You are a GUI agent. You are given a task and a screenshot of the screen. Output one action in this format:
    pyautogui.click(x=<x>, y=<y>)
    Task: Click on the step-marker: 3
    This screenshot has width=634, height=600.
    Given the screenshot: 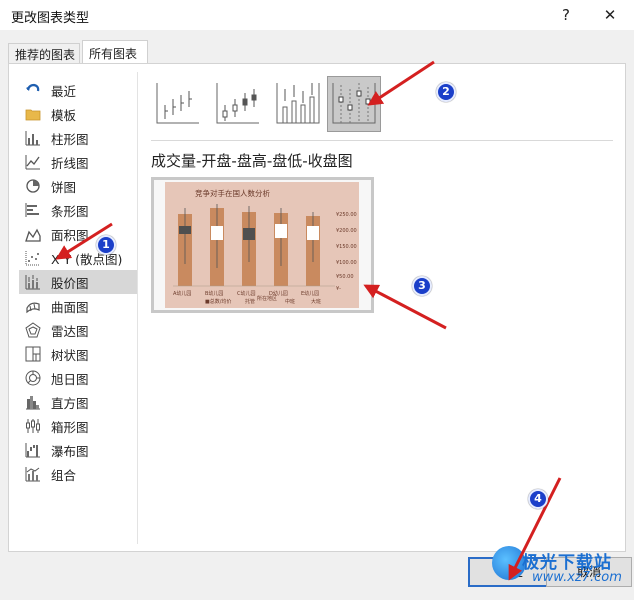 What is the action you would take?
    pyautogui.click(x=422, y=286)
    